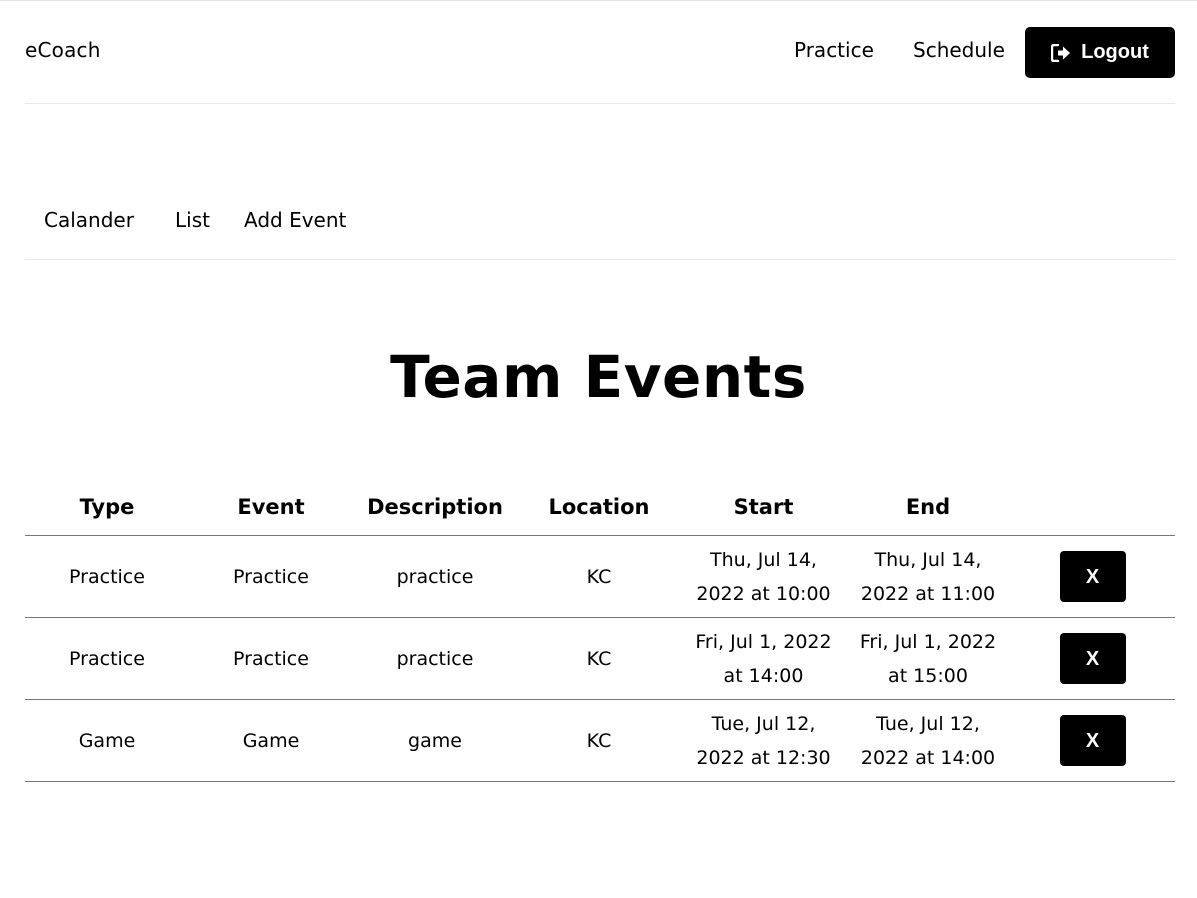 The width and height of the screenshot is (1197, 898). Describe the element at coordinates (63, 50) in the screenshot. I see `brand-logo: eCoach` at that location.